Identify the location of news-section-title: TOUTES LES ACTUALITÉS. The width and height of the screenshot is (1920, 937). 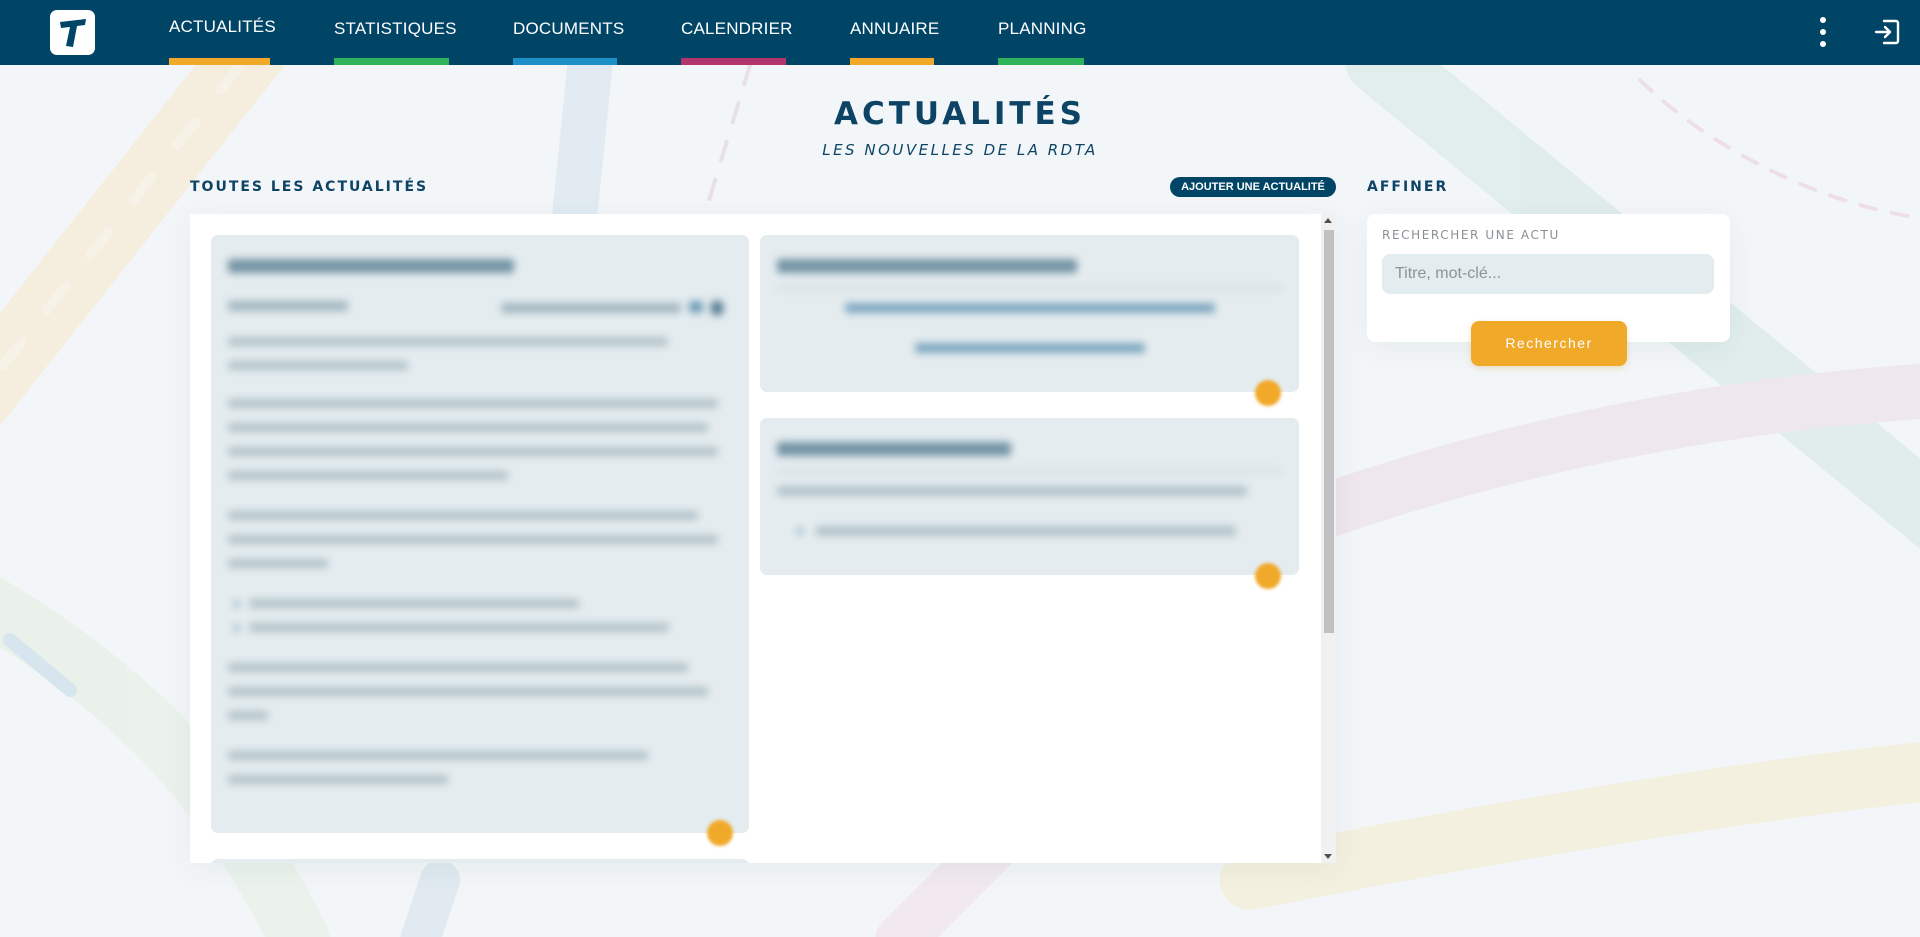
(309, 187).